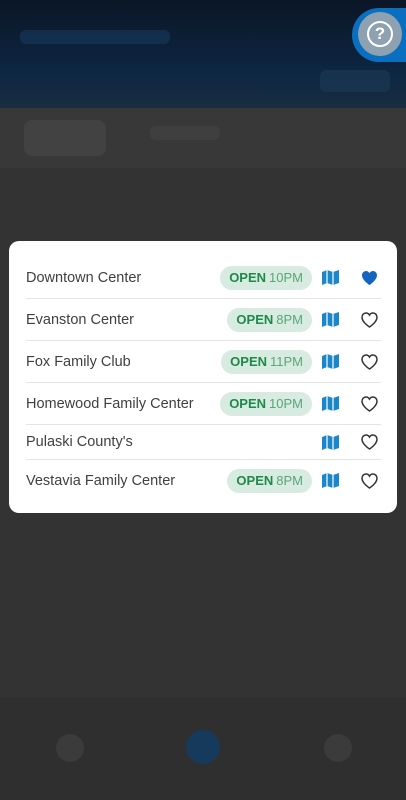 The width and height of the screenshot is (406, 800). Describe the element at coordinates (203, 362) in the screenshot. I see `location-row: Fox Family Club OPEN 11PM` at that location.